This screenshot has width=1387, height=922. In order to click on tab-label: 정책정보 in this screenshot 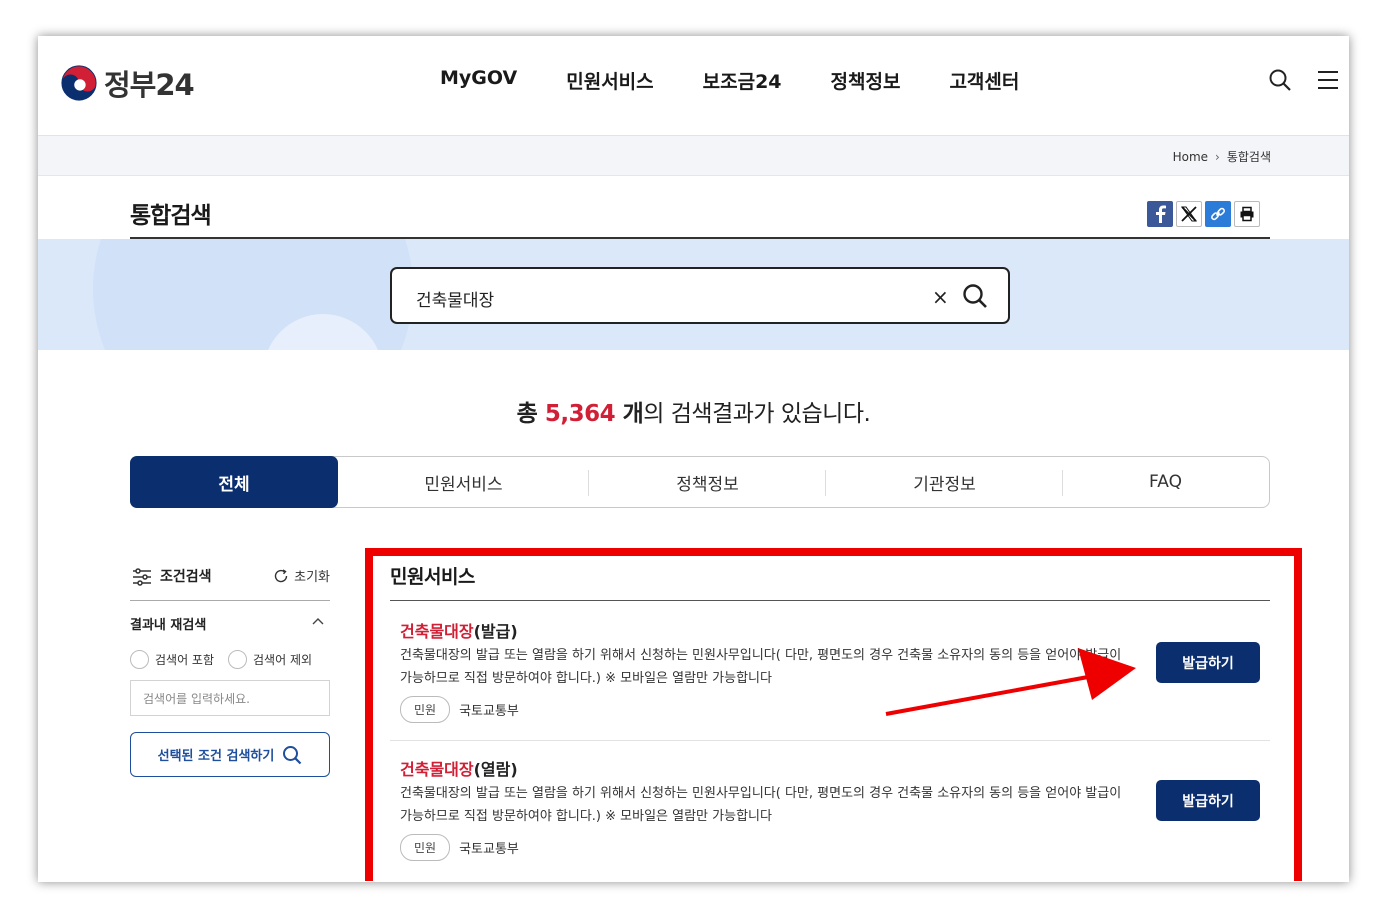, I will do `click(707, 484)`.